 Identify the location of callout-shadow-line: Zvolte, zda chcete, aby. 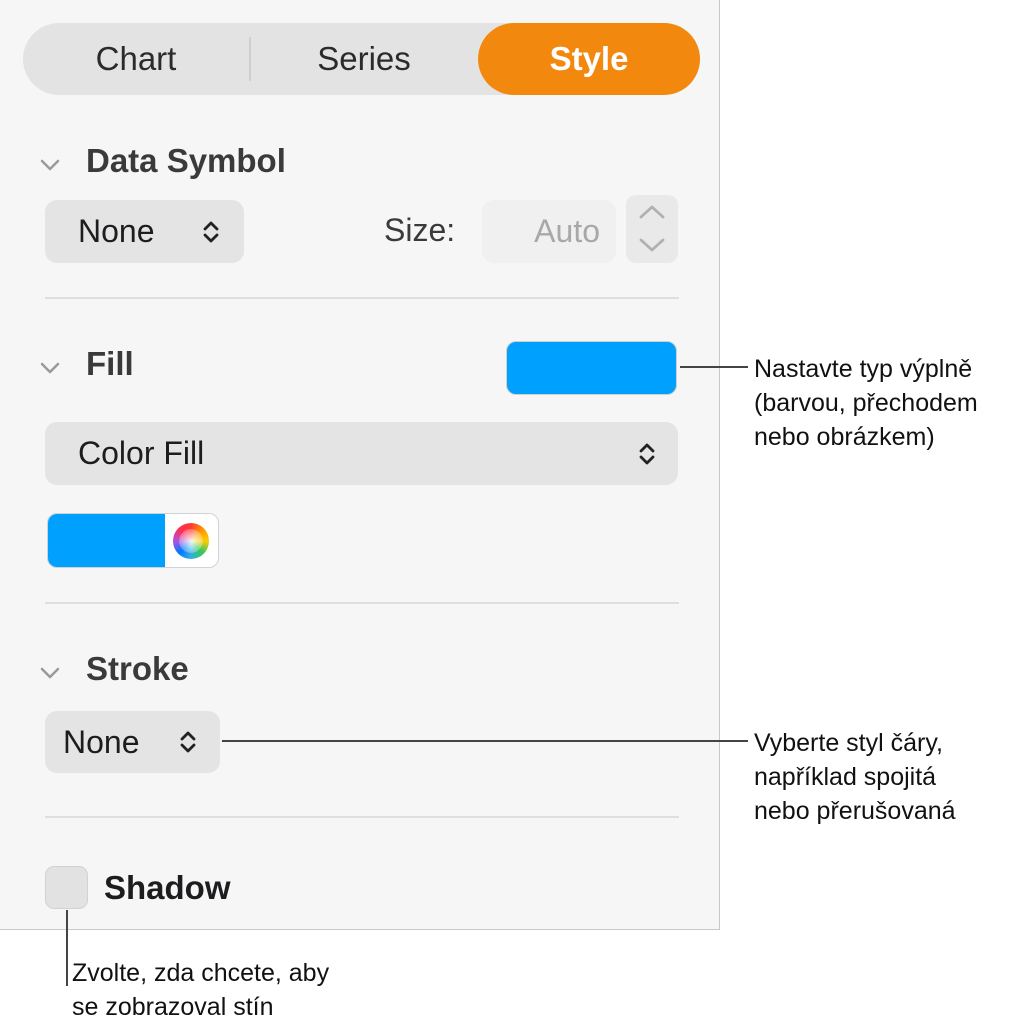
(201, 973).